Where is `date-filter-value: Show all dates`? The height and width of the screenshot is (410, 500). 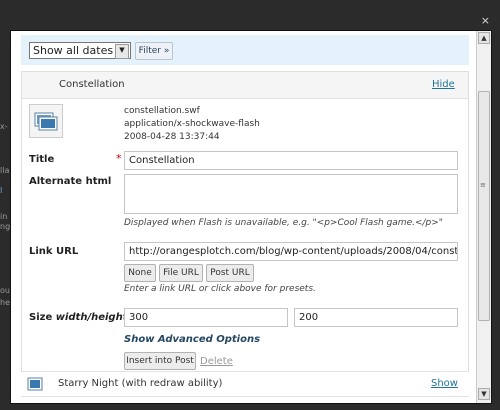
date-filter-value: Show all dates is located at coordinates (73, 50).